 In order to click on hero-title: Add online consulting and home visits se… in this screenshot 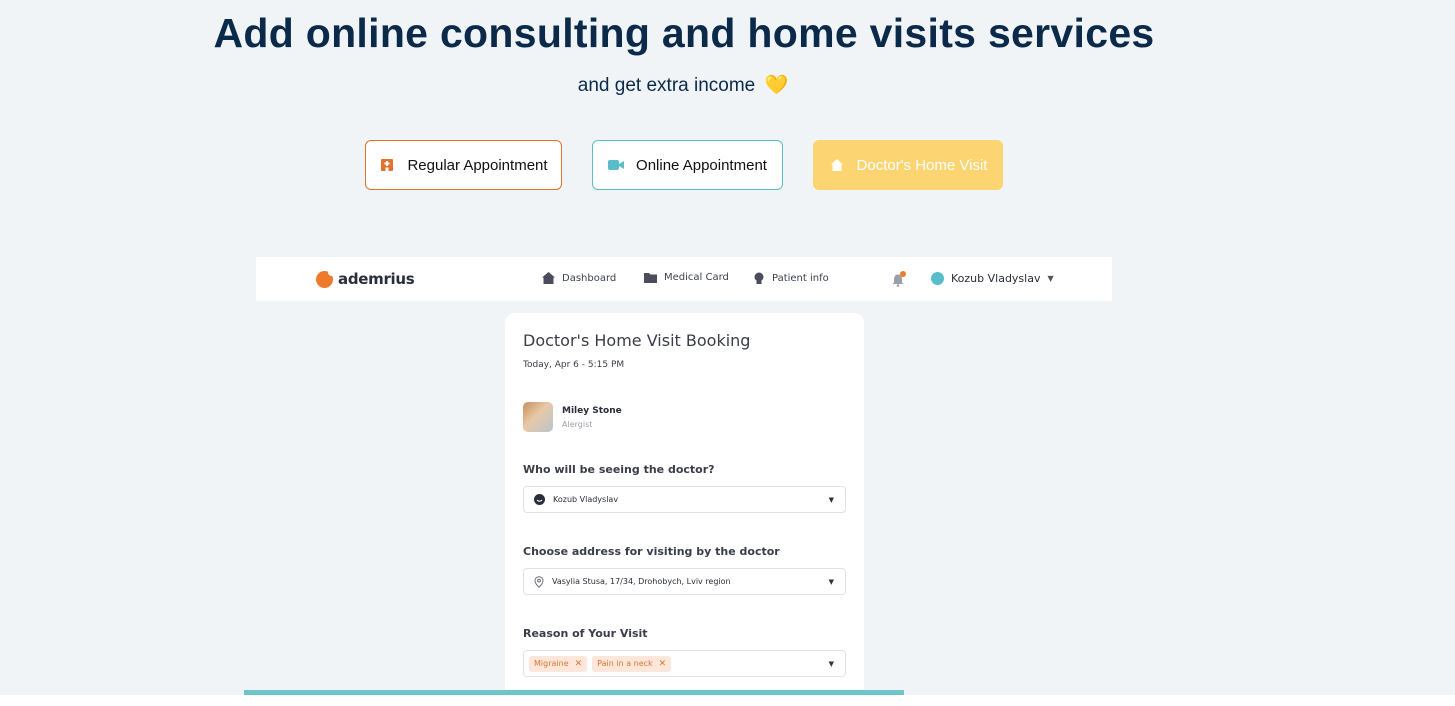, I will do `click(684, 33)`.